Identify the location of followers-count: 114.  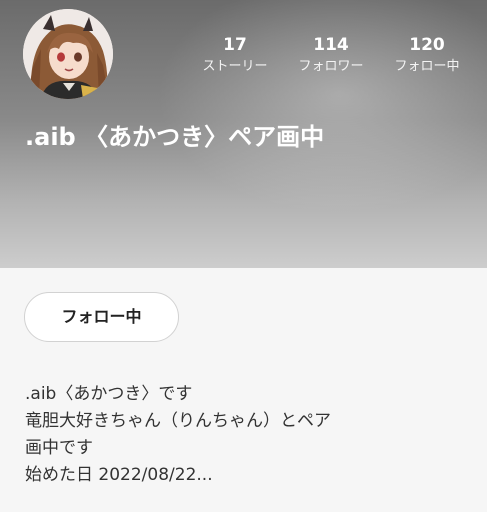
(331, 45).